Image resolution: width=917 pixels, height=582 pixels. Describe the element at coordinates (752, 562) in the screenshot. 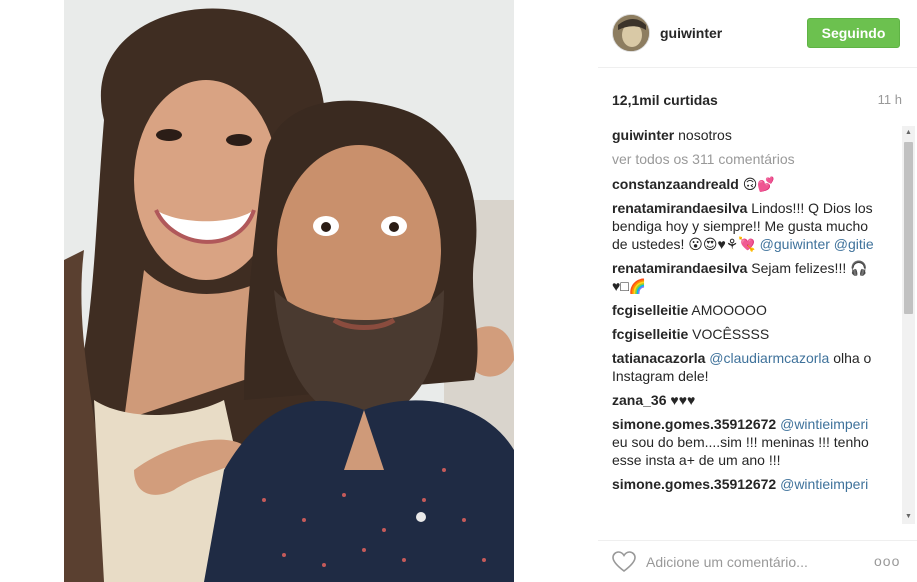

I see `add-comment-input` at that location.